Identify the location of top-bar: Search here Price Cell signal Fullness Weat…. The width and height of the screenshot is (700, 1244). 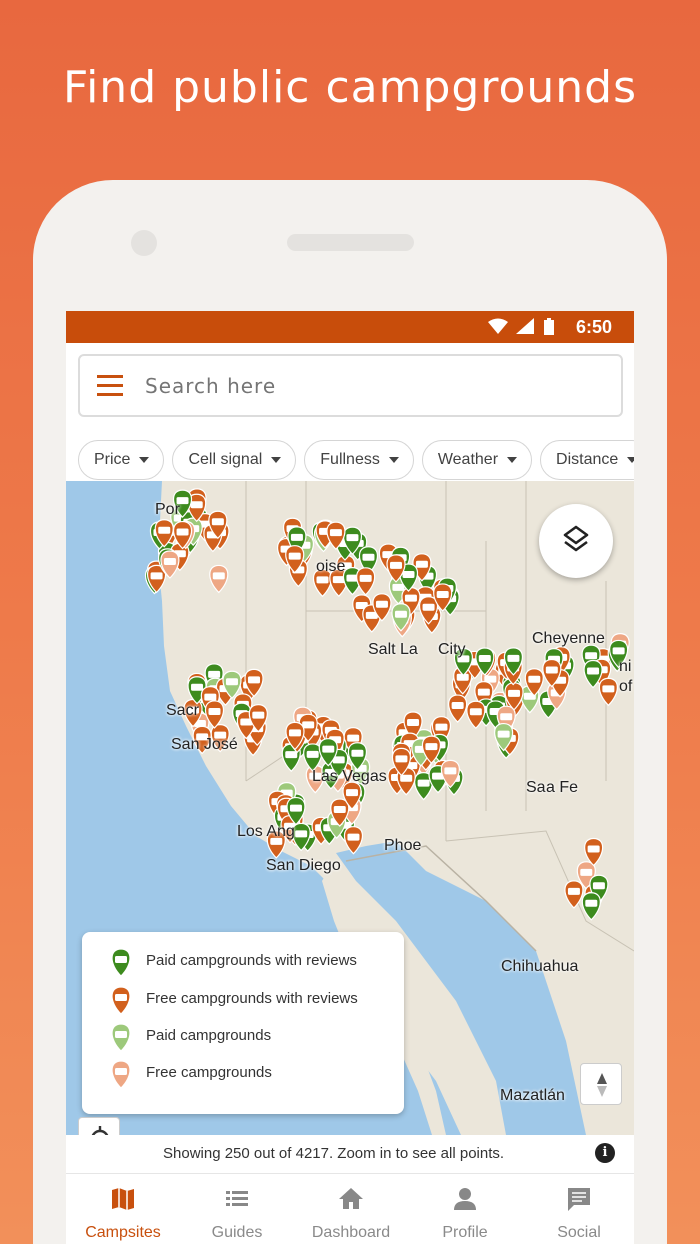
(350, 412).